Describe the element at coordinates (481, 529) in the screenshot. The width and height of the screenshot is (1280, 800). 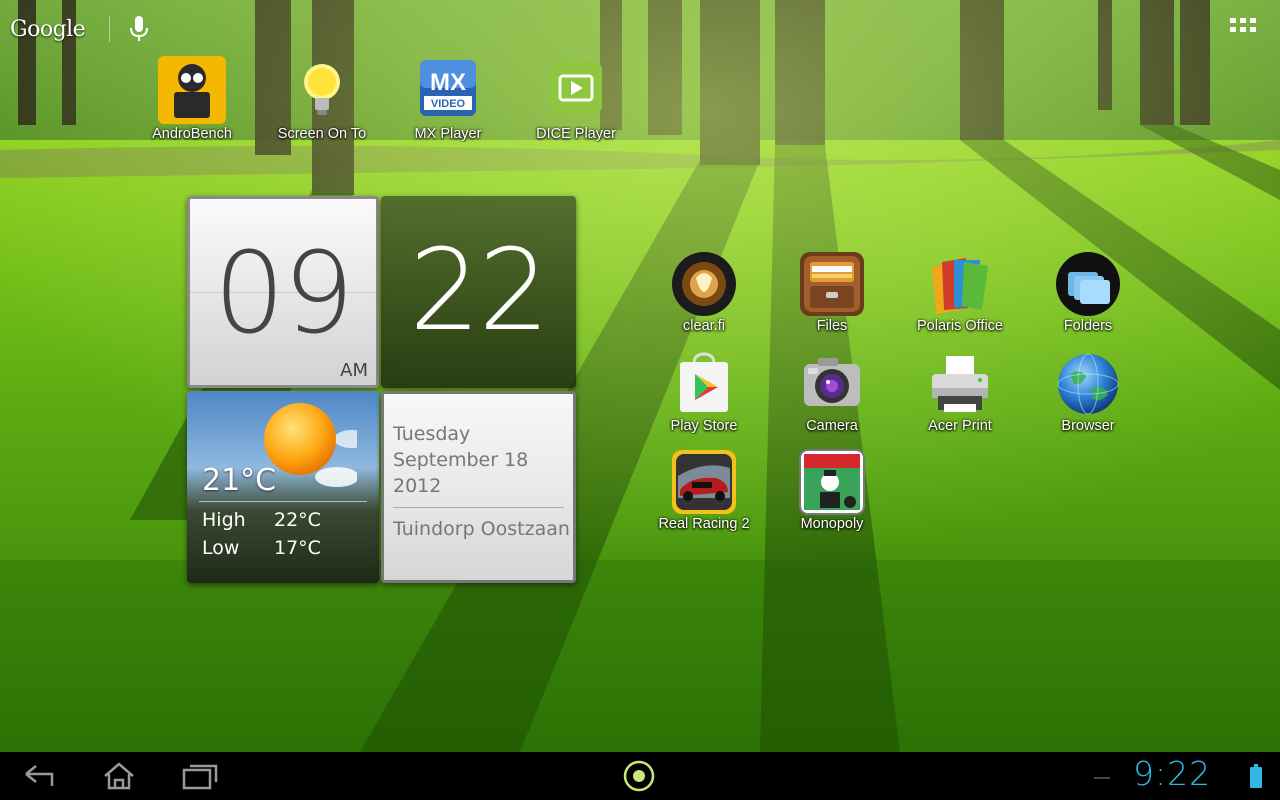
I see `weather-location: Tuindorp Oostzaan` at that location.